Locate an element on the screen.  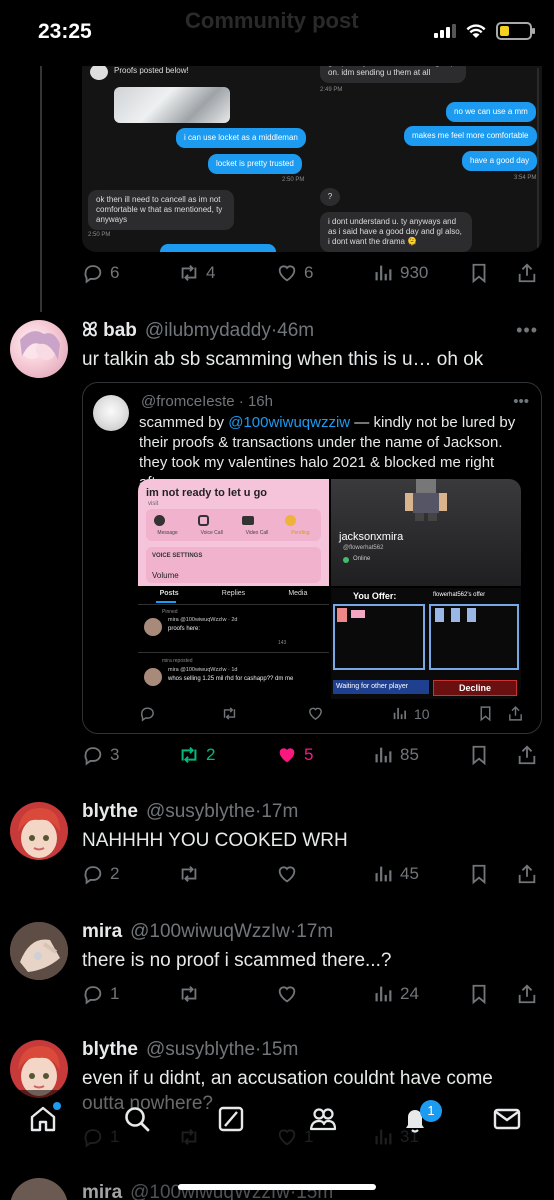
reply-button: 1 is located at coordinates (100, 994).